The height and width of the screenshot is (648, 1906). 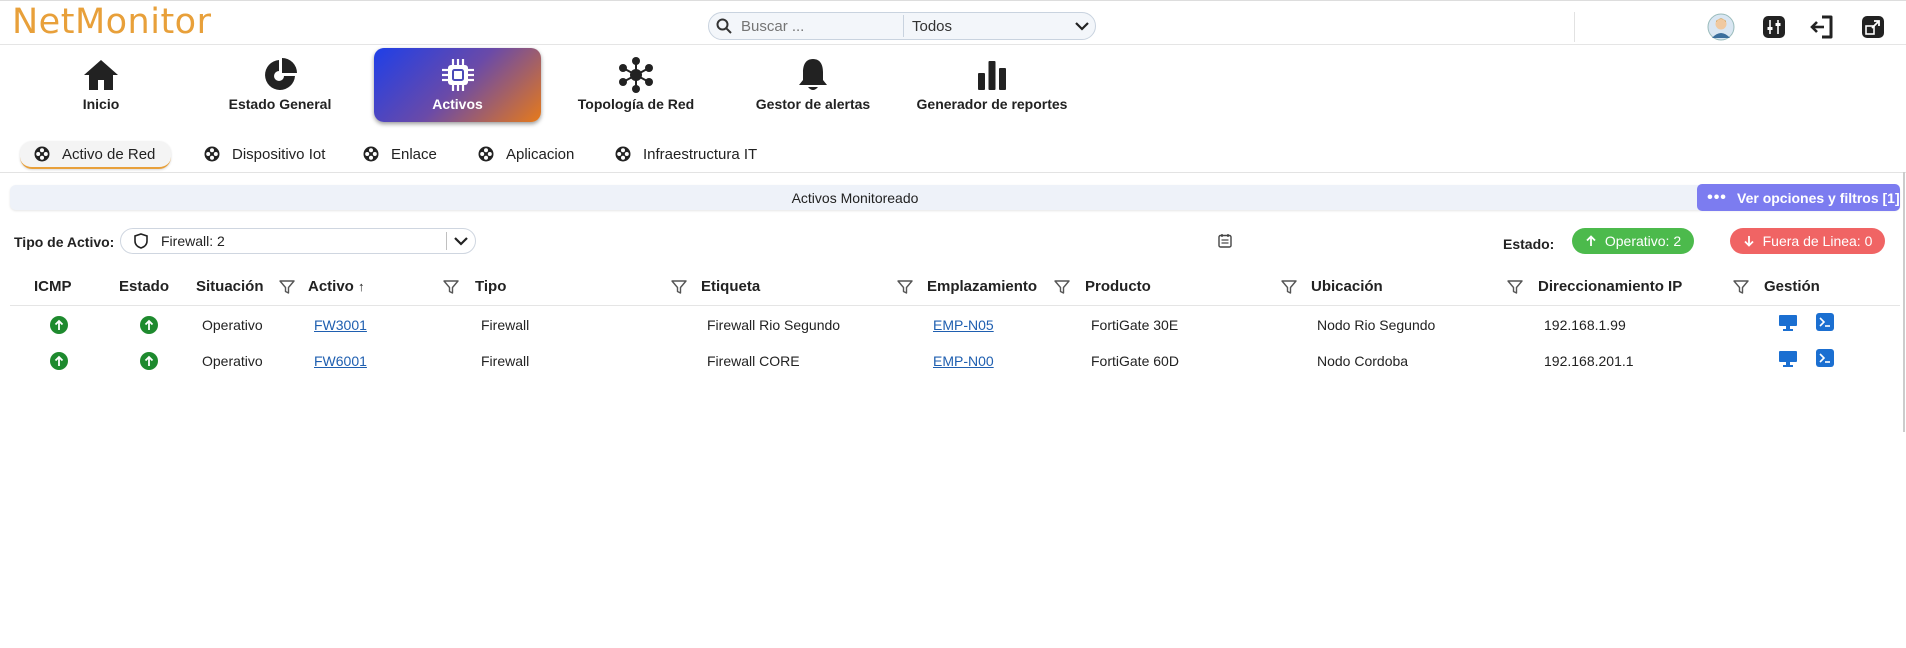 What do you see at coordinates (490, 286) in the screenshot?
I see `col-header-tipo: Tipo` at bounding box center [490, 286].